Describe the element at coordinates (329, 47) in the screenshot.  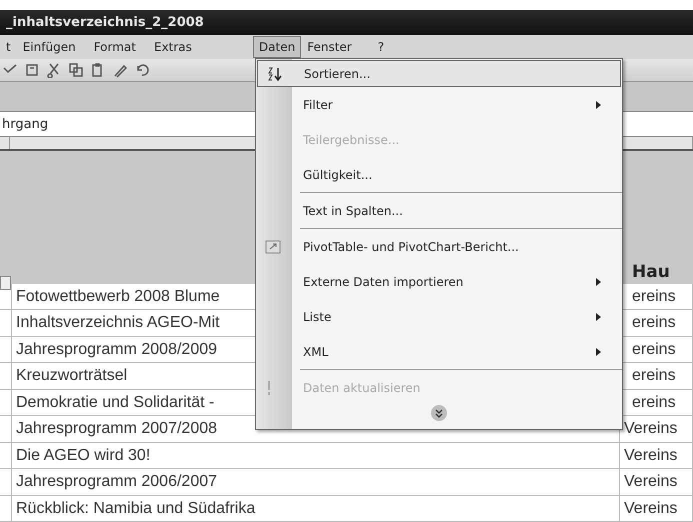
I see `menu-item: Fenster` at that location.